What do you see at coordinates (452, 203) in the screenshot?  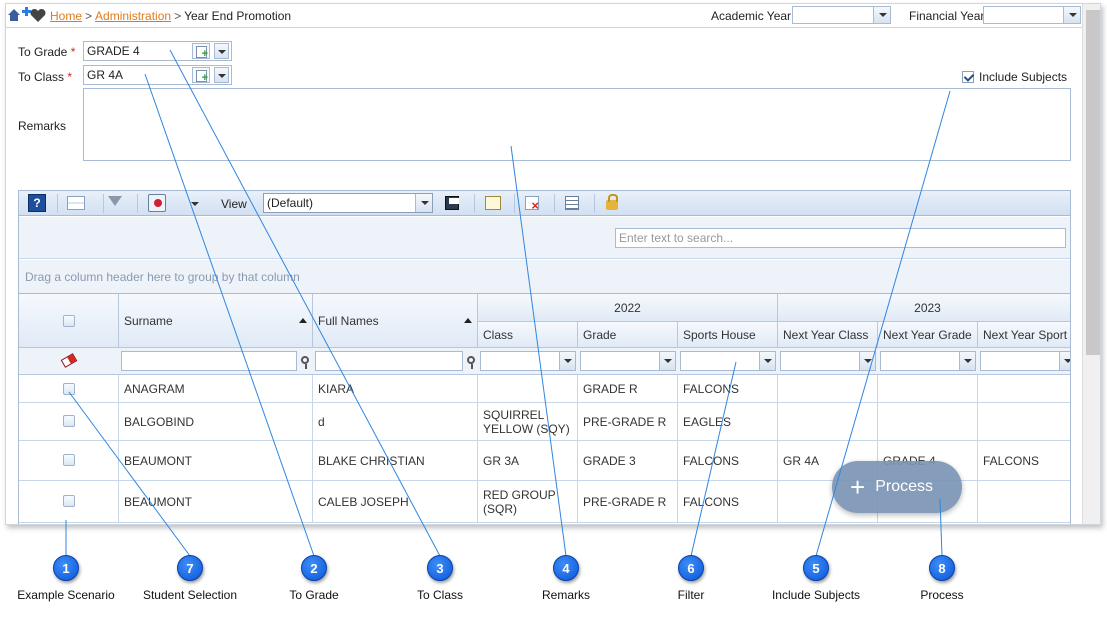 I see `save-icon` at bounding box center [452, 203].